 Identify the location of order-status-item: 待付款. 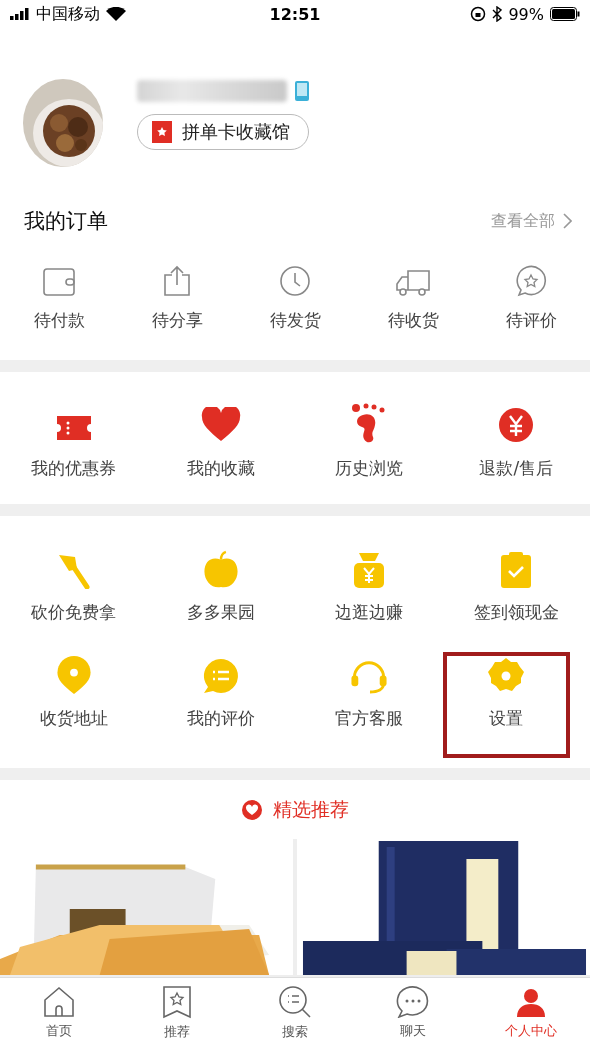
(59, 294).